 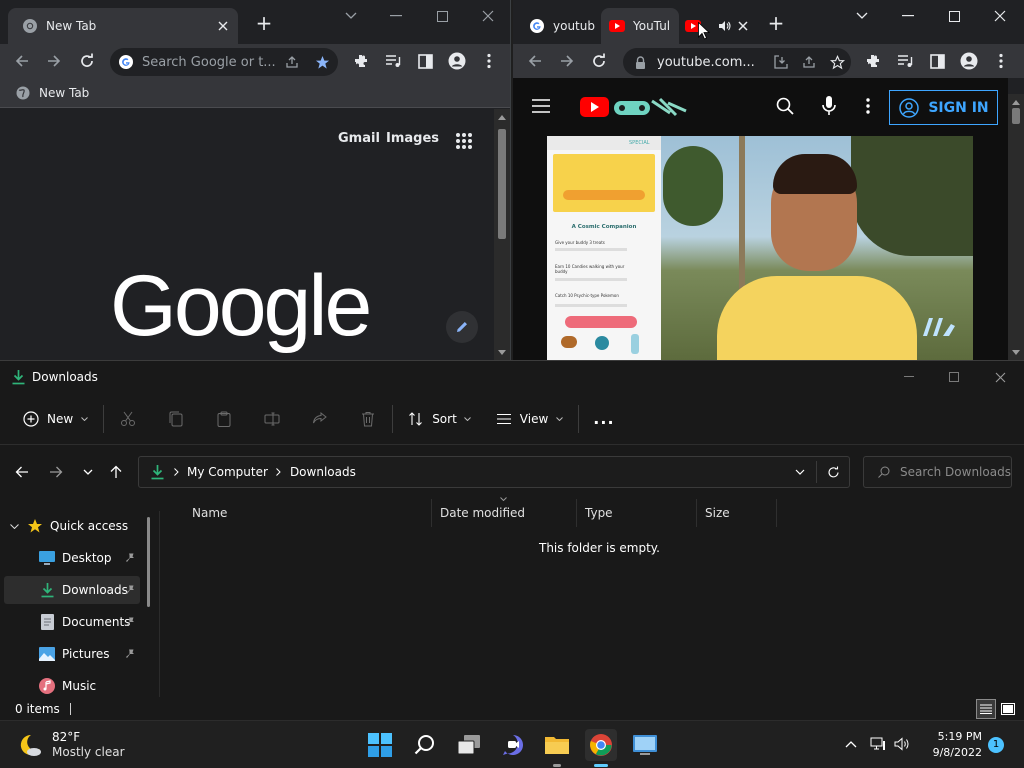 I want to click on customize-pencil-icon, so click(x=462, y=327).